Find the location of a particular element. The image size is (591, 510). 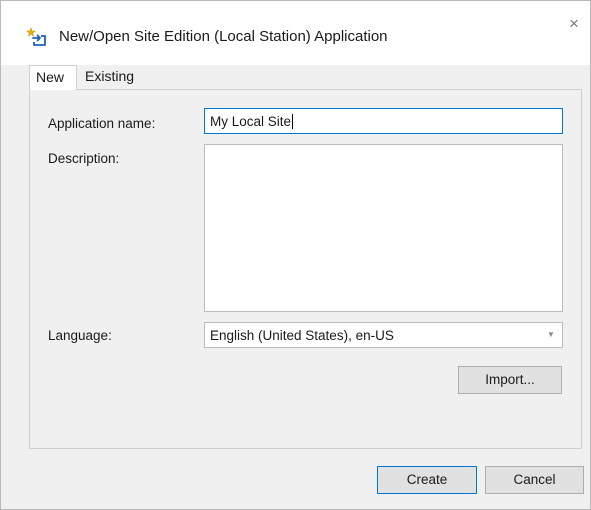

tab-existing: Existing is located at coordinates (114, 77).